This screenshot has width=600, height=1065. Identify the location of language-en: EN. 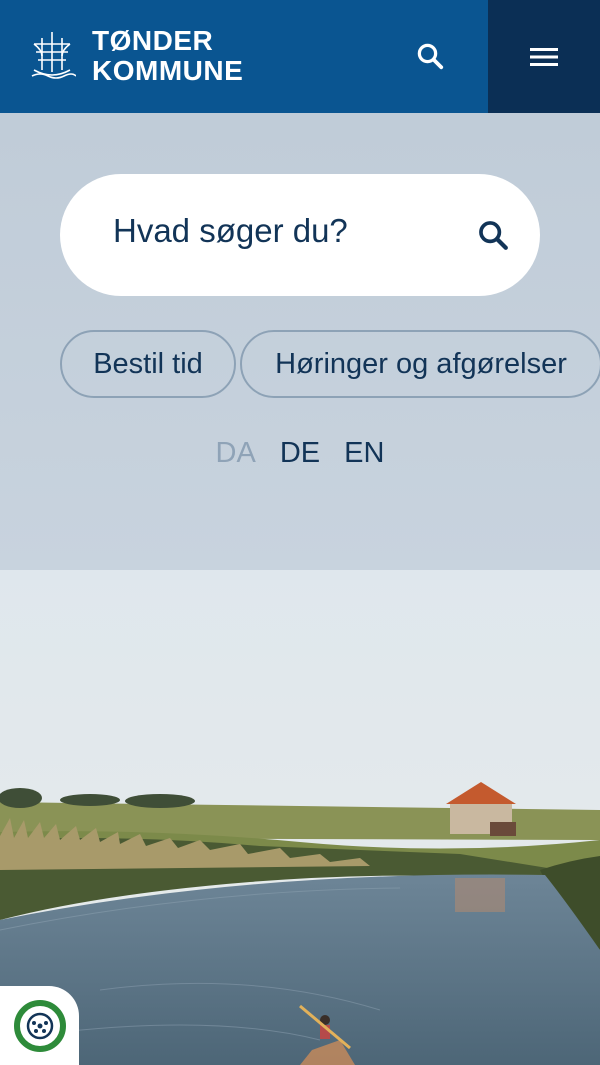
(364, 453).